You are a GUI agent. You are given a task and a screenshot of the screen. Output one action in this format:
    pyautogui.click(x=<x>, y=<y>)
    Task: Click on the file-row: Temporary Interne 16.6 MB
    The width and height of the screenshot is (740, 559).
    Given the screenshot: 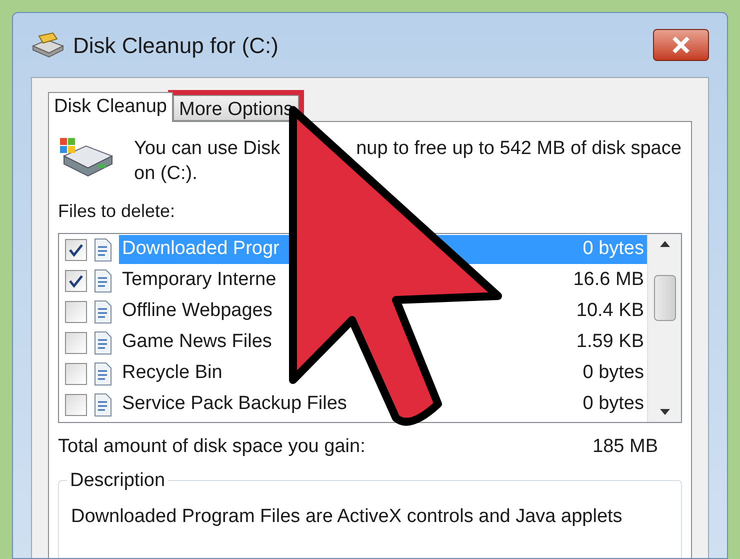 What is the action you would take?
    pyautogui.click(x=383, y=280)
    